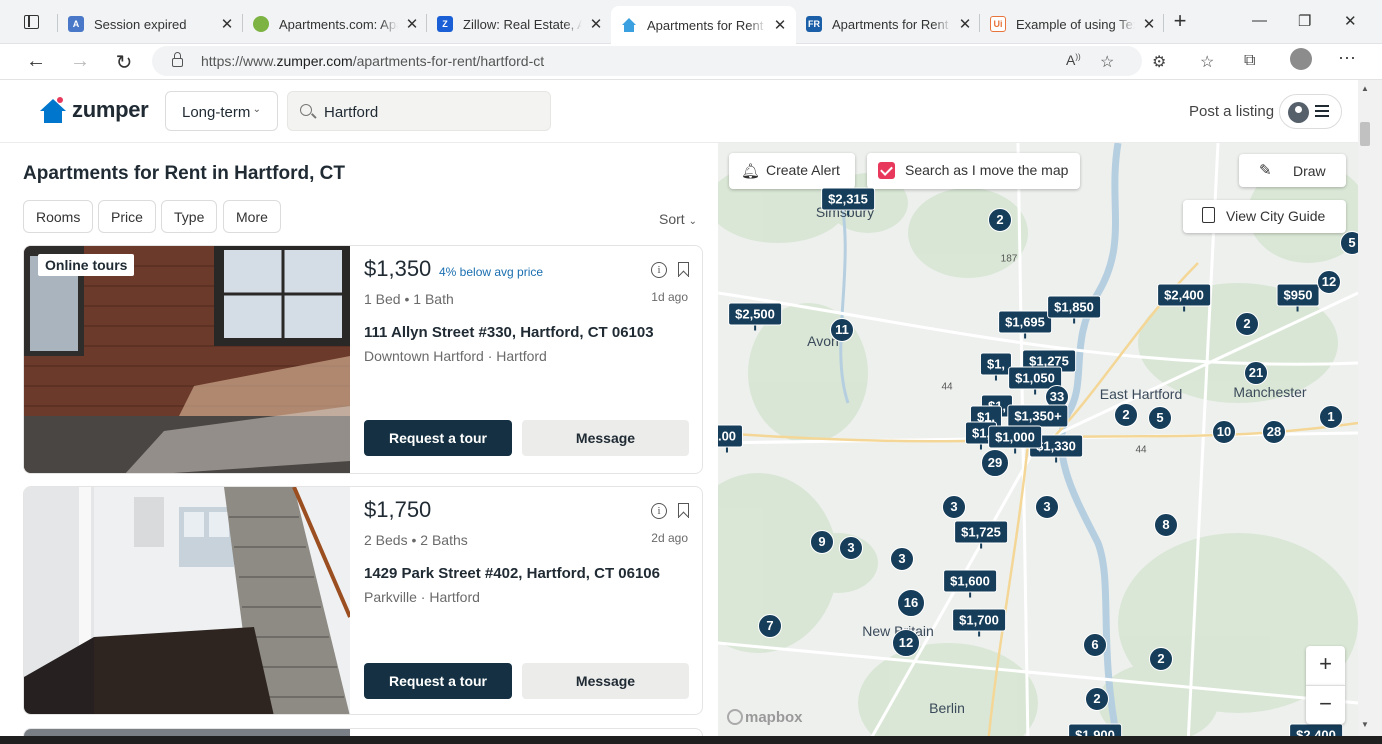 The height and width of the screenshot is (744, 1382). What do you see at coordinates (1095, 645) in the screenshot?
I see `cluster-marker: 6` at bounding box center [1095, 645].